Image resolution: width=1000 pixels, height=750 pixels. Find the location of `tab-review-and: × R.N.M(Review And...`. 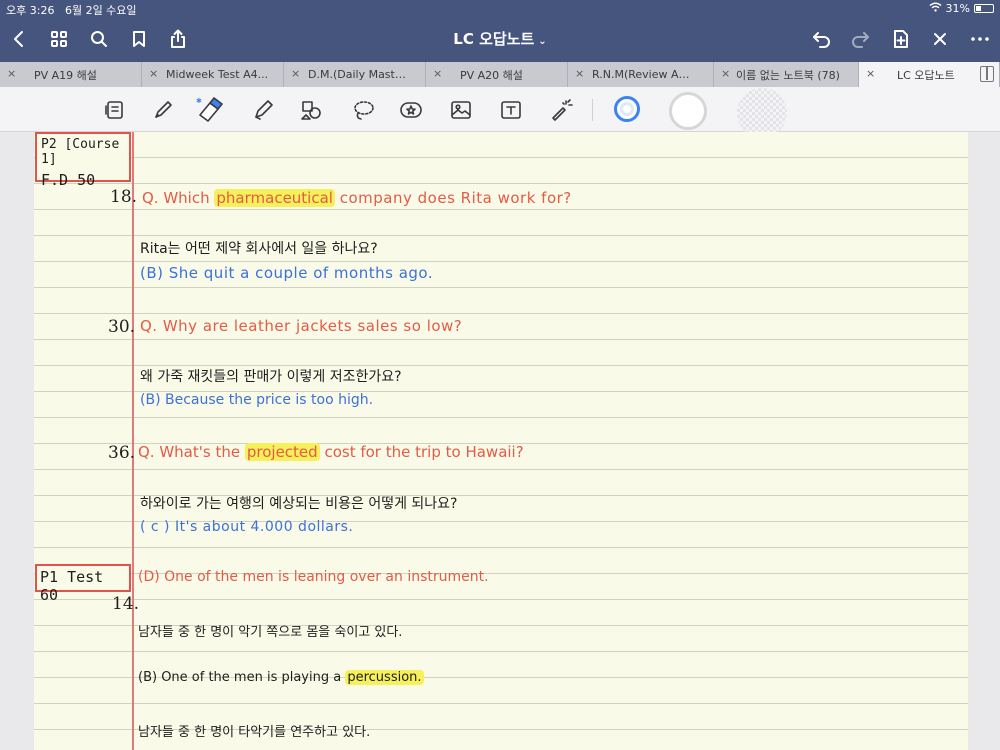

tab-review-and: × R.N.M(Review And... is located at coordinates (641, 74).